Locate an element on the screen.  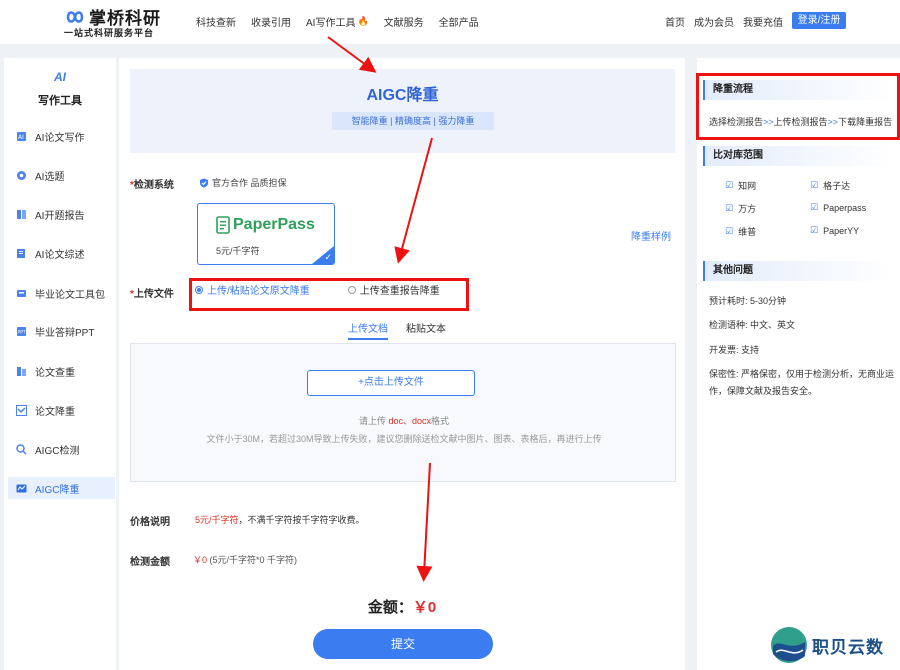
annotation-box-upload-mode is located at coordinates (329, 294).